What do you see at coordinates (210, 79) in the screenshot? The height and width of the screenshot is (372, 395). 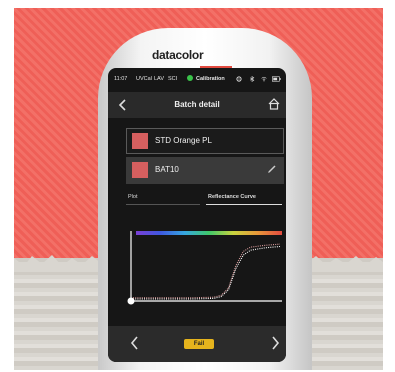 I see `calibration-label: Calibration` at bounding box center [210, 79].